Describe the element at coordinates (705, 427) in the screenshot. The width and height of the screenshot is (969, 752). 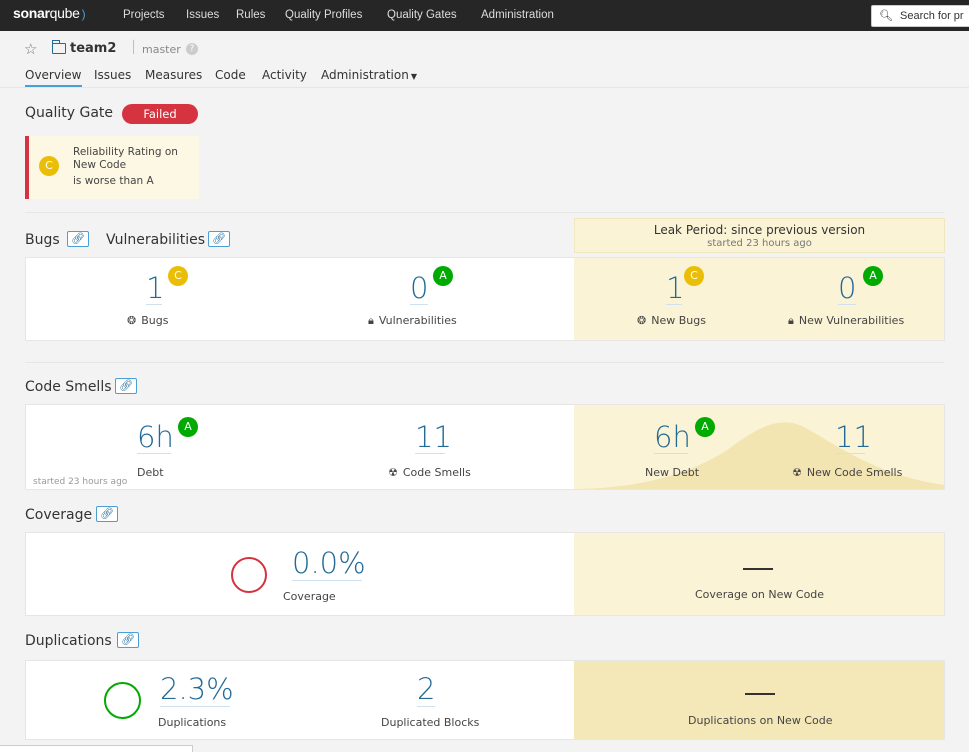
I see `new-debt-rating-badge: A` at that location.